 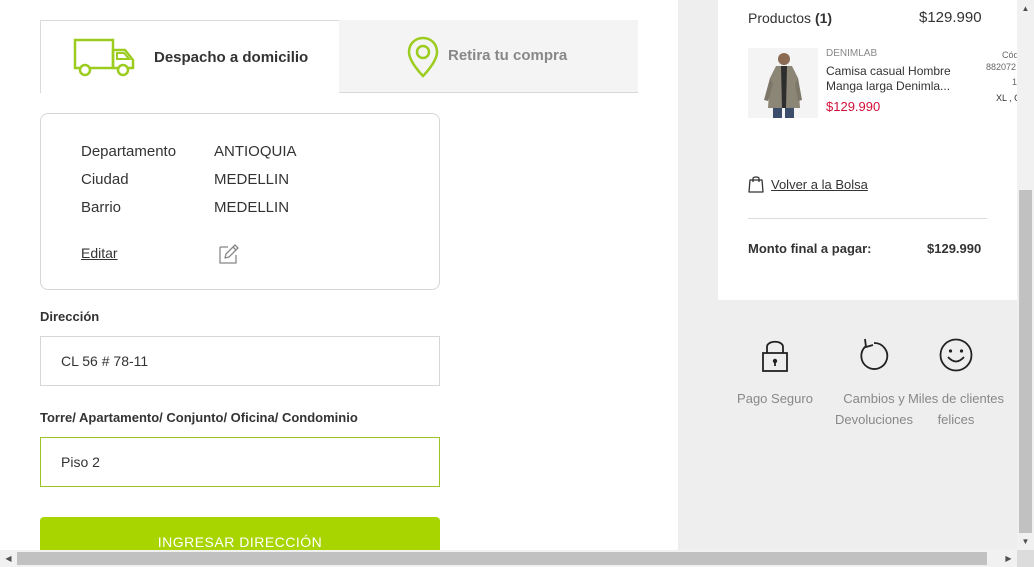 What do you see at coordinates (775, 398) in the screenshot?
I see `benefit-secure-payment-text: Pago Seguro` at bounding box center [775, 398].